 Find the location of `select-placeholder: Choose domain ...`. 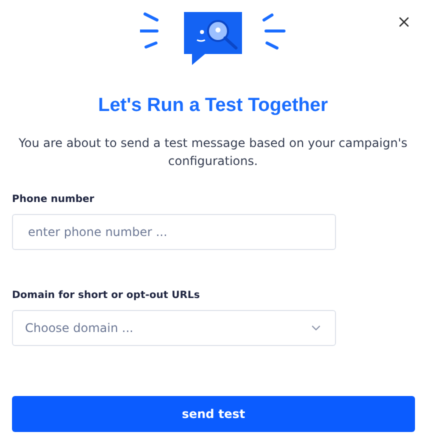

select-placeholder: Choose domain ... is located at coordinates (79, 328).